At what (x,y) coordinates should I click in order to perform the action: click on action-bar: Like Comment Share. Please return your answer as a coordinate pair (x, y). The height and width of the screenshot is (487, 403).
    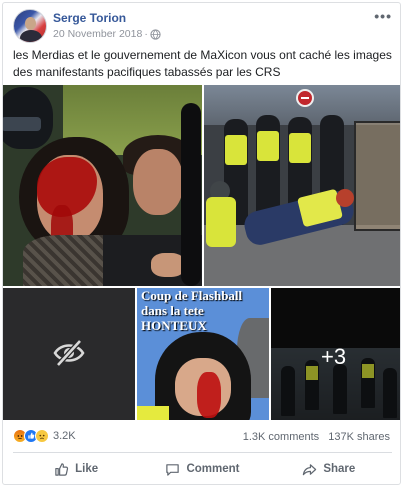
    Looking at the image, I should click on (202, 469).